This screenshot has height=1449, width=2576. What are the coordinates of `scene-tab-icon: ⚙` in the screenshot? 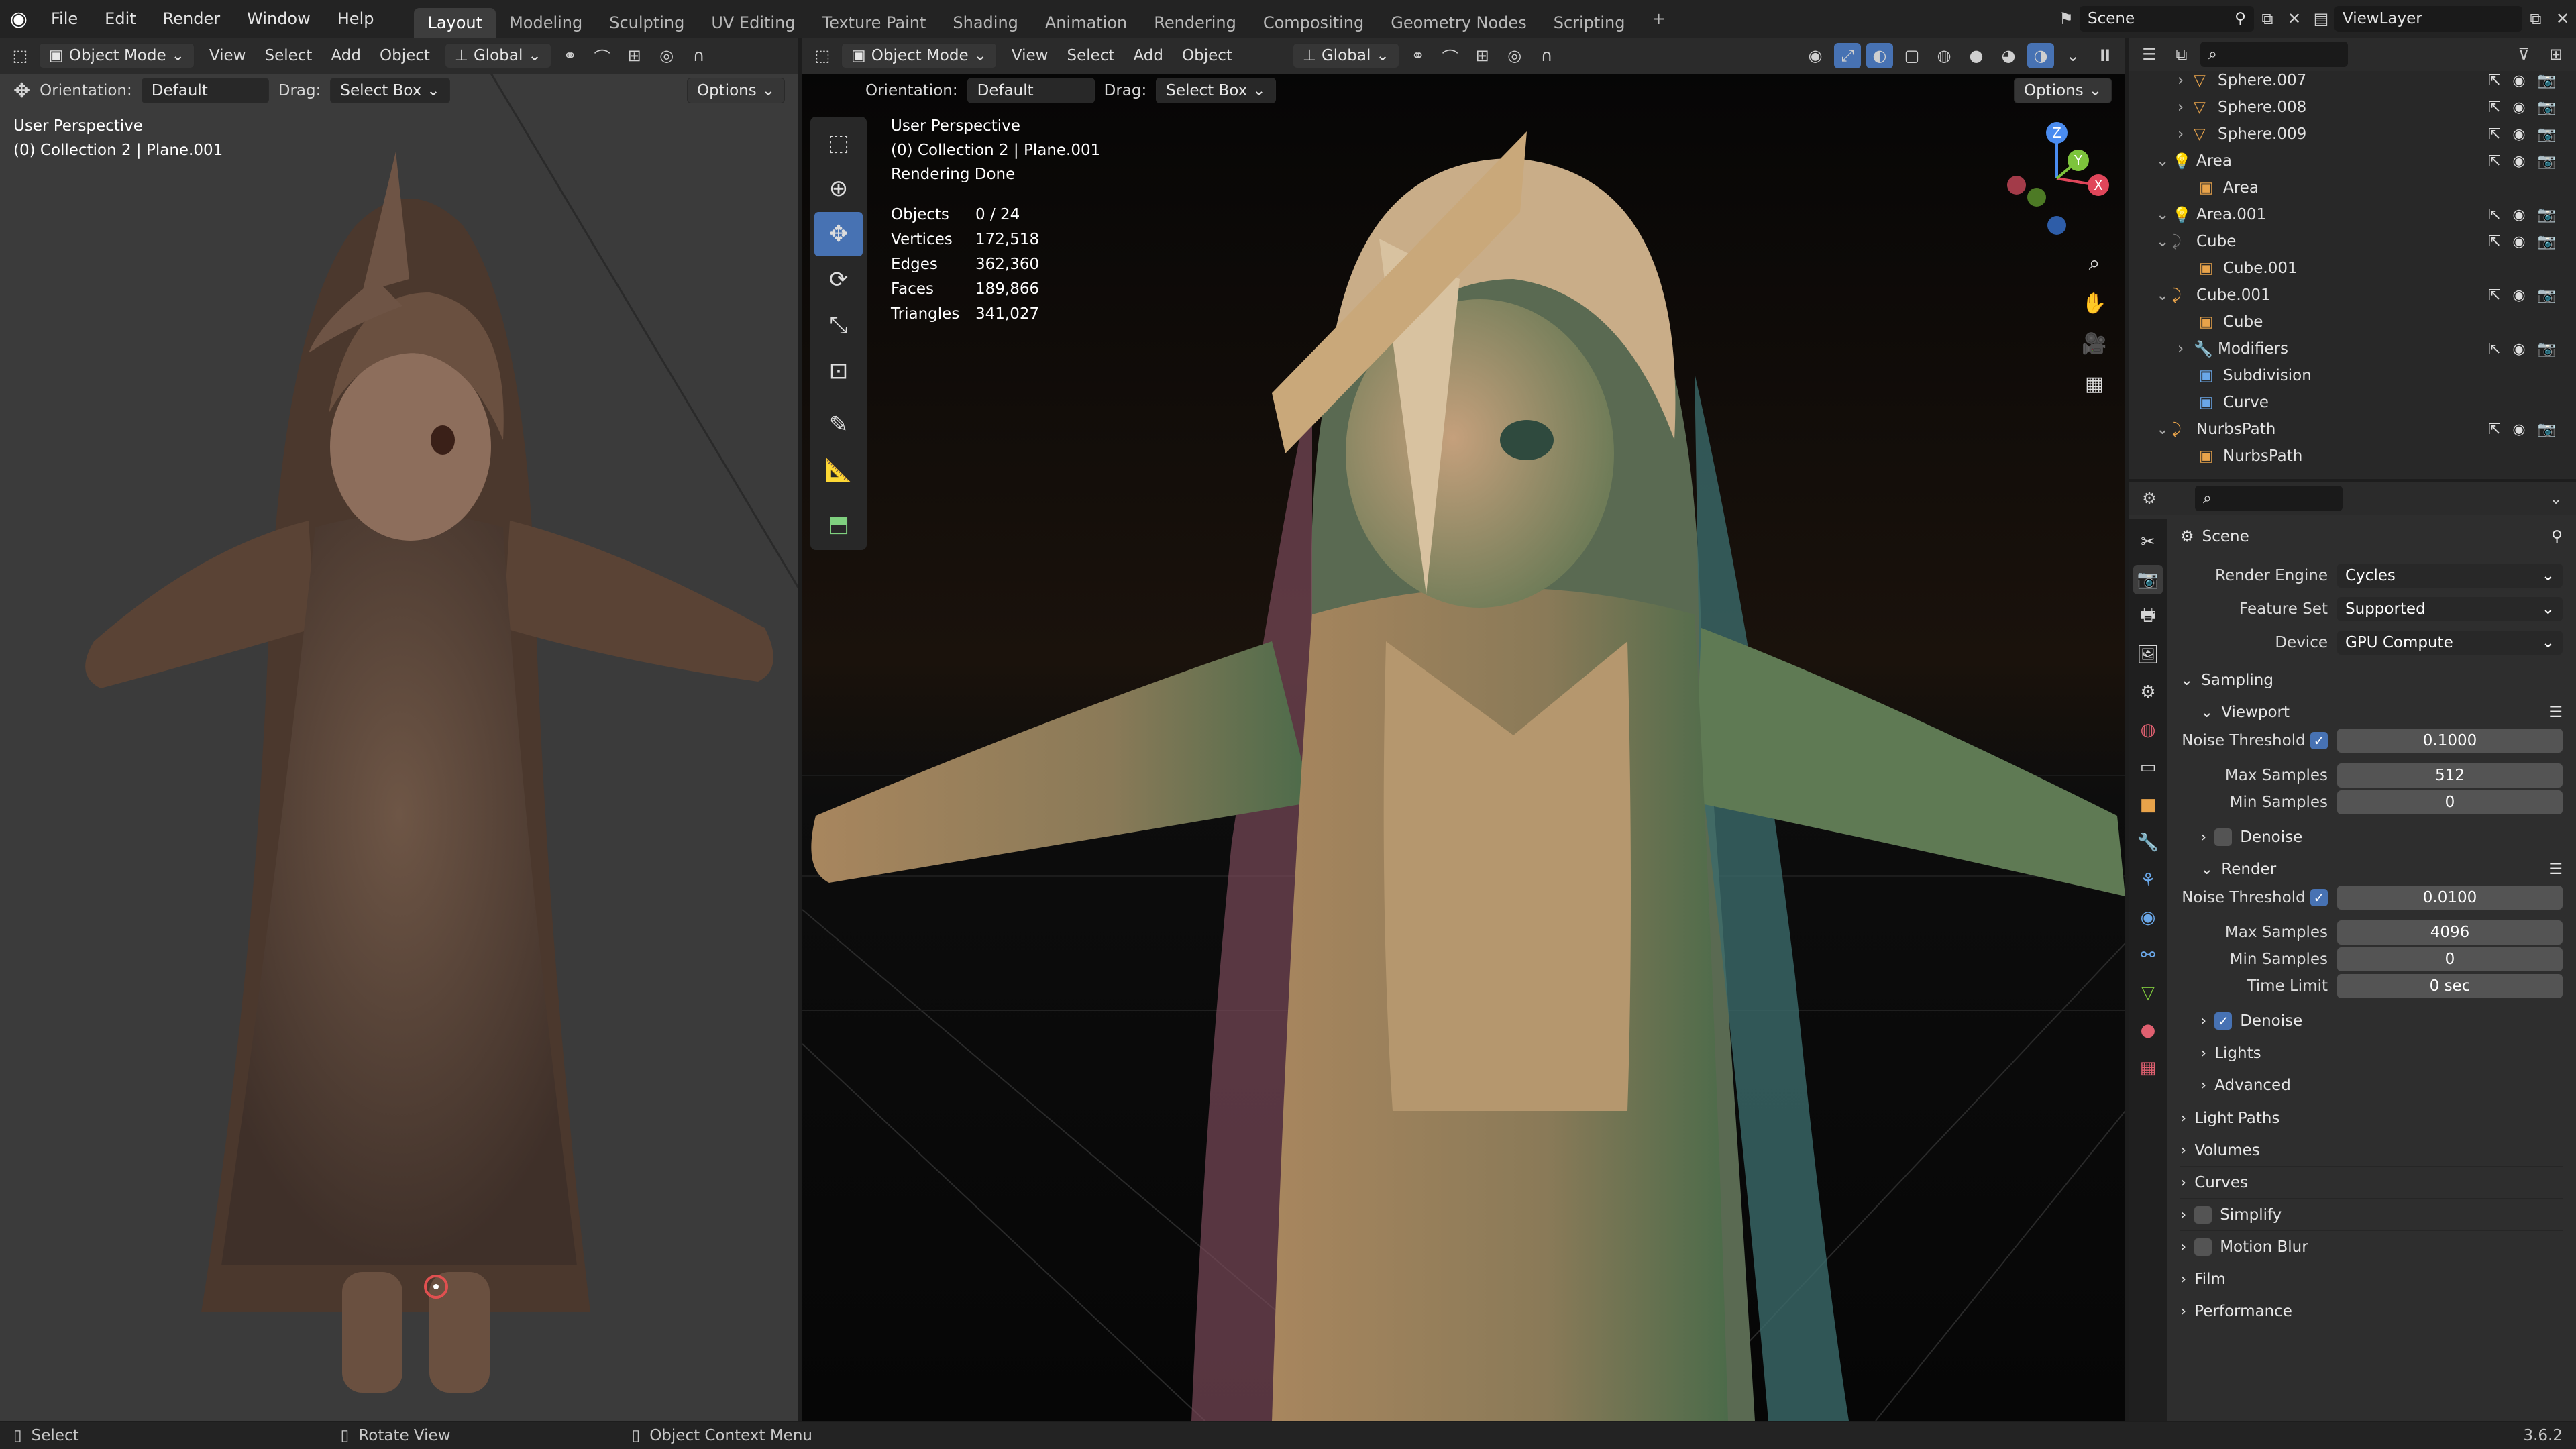 It's located at (2148, 692).